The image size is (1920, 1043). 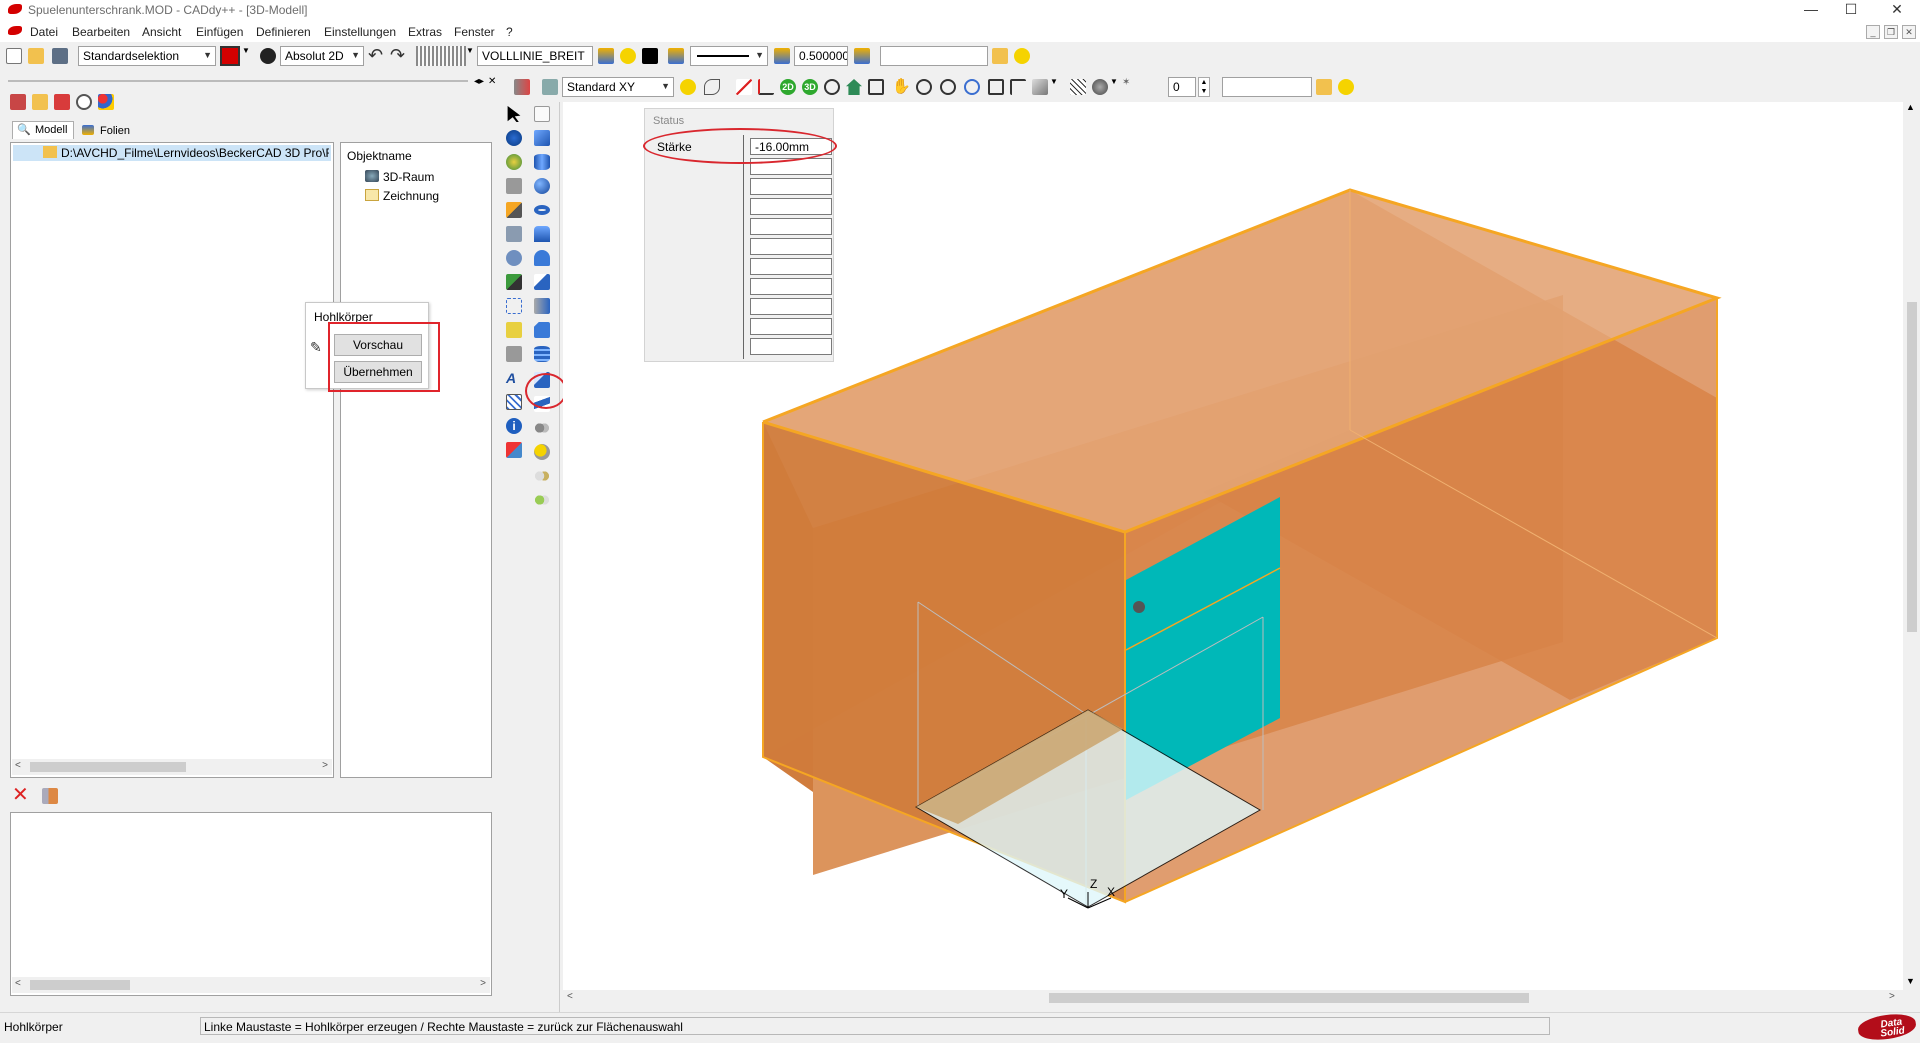 I want to click on menu-help: ?, so click(x=509, y=32).